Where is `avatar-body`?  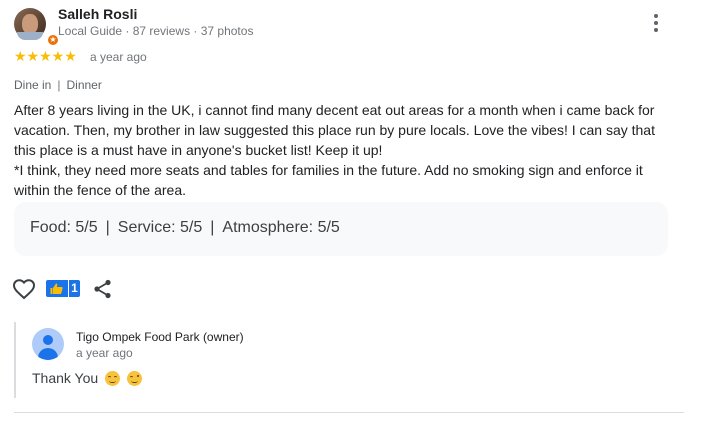 avatar-body is located at coordinates (48, 354).